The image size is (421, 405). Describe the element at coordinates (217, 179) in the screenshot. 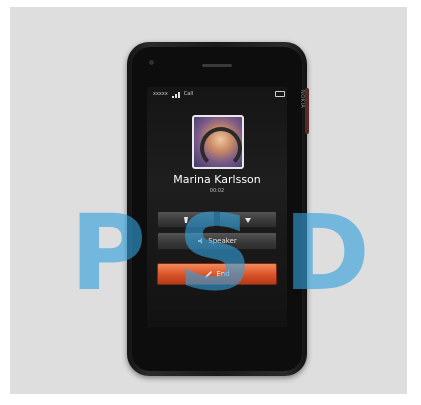

I see `caller-name: Marina Karlsson` at that location.